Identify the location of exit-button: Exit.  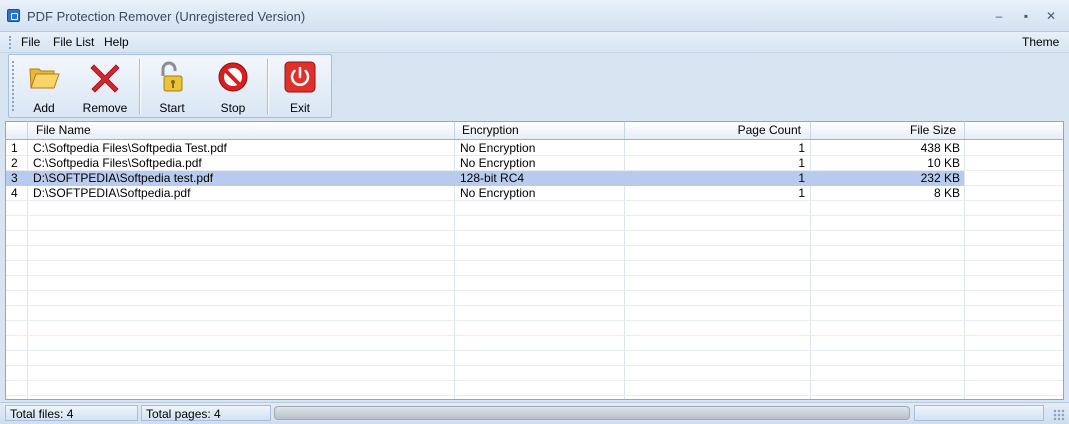
(300, 86).